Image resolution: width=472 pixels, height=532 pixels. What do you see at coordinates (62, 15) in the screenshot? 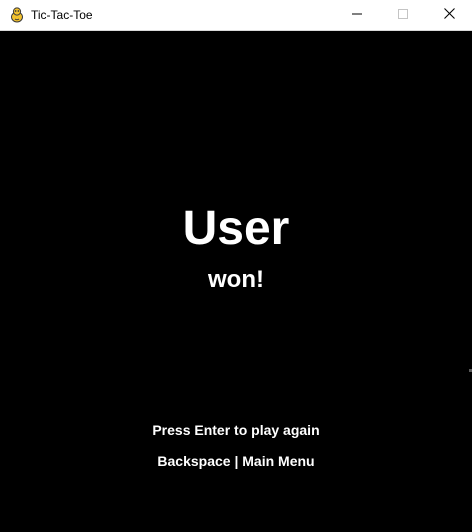
I see `window-title: Tic-Tac-Toe` at bounding box center [62, 15].